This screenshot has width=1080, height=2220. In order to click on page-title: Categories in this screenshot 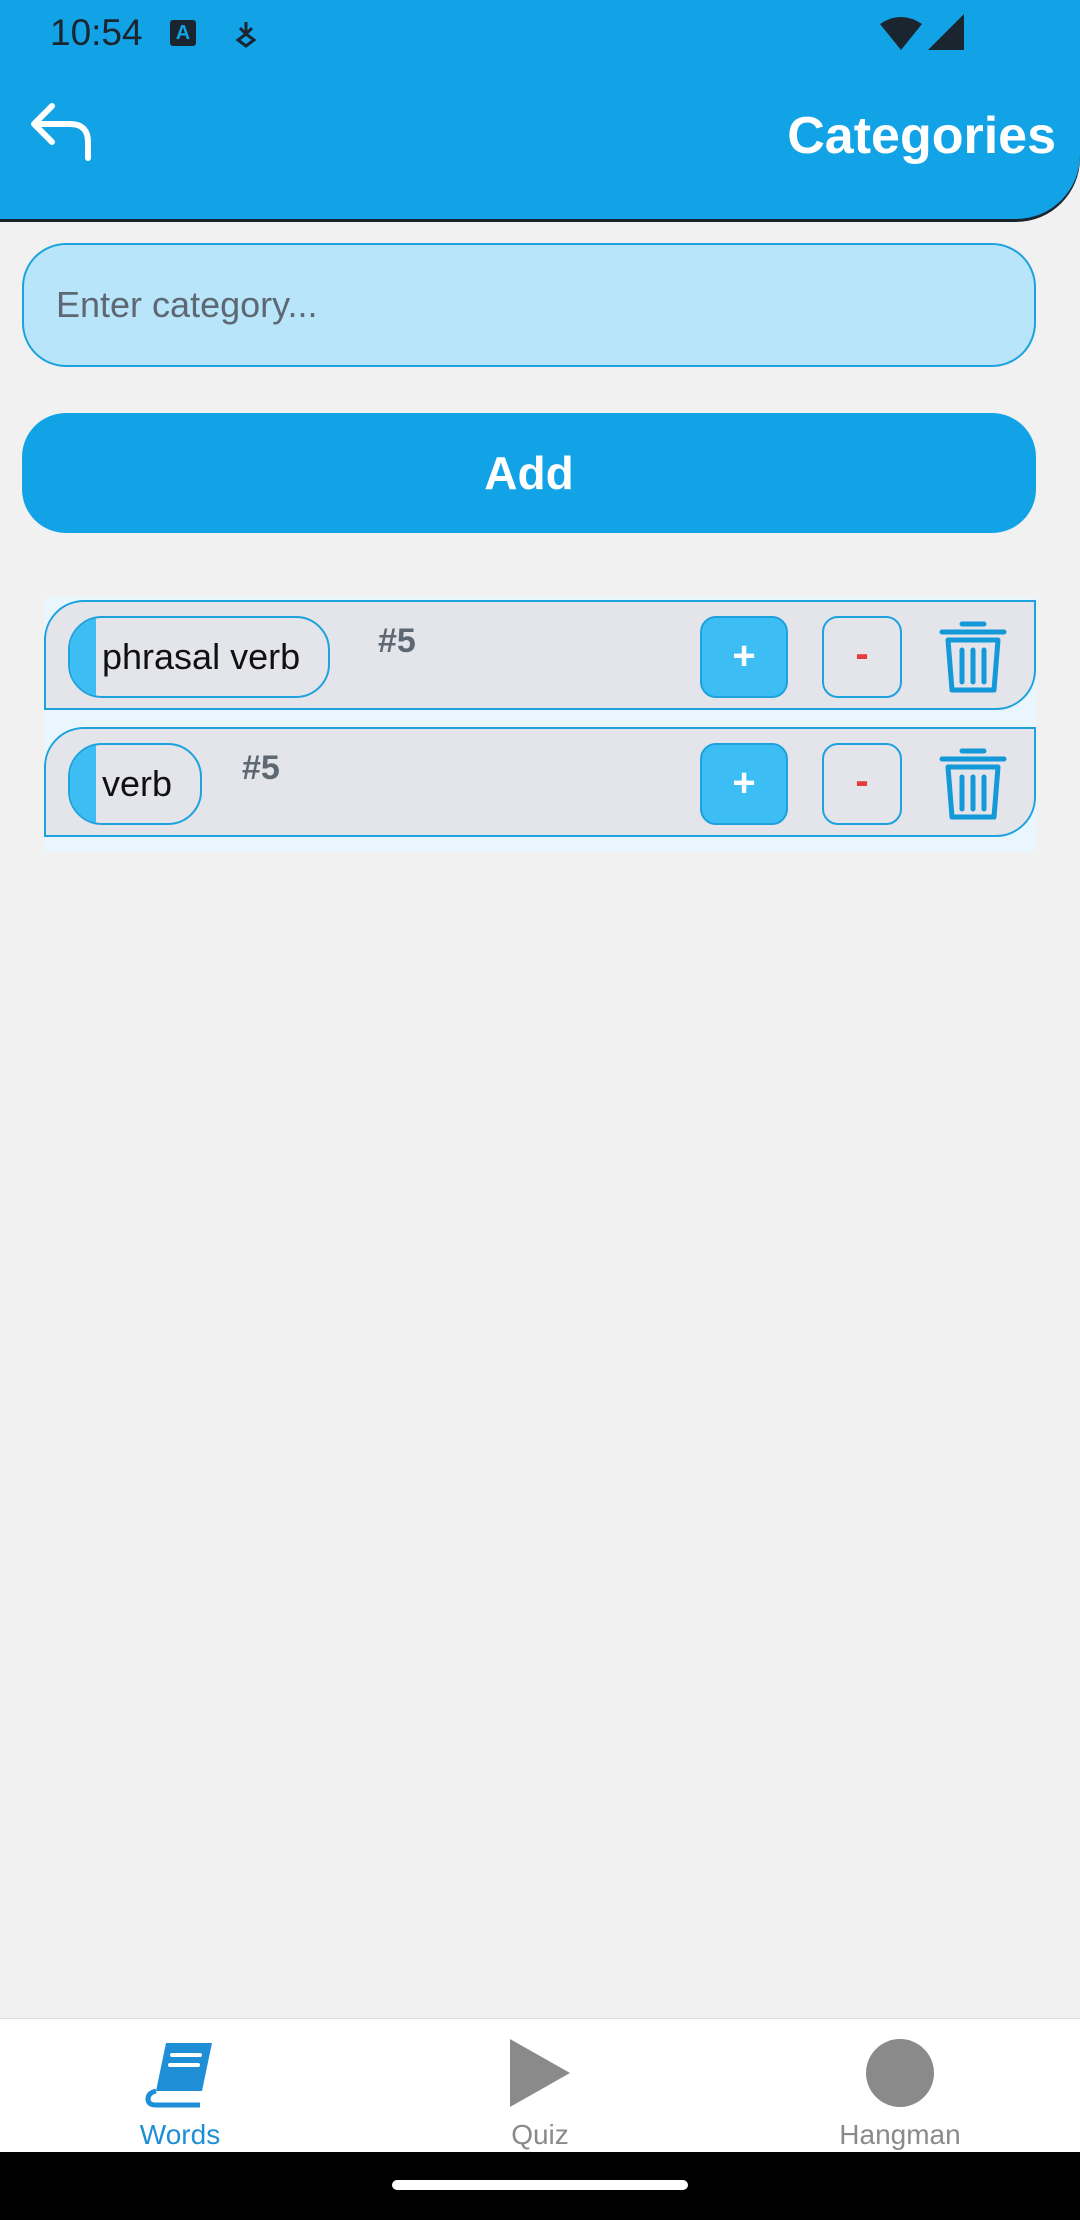, I will do `click(921, 136)`.